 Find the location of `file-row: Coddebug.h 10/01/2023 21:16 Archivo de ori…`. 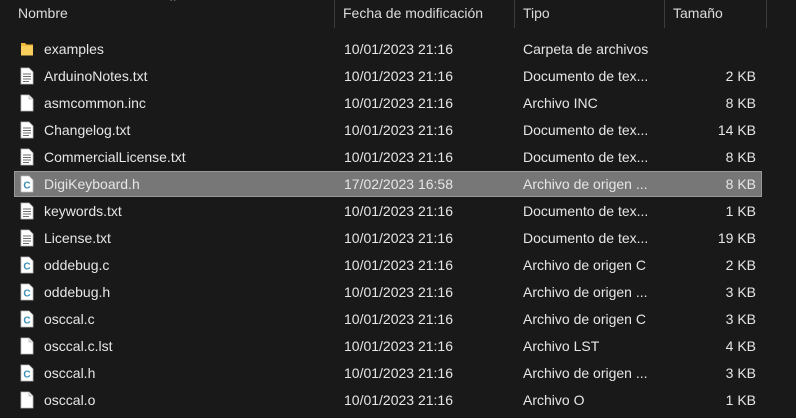

file-row: Coddebug.h 10/01/2023 21:16 Archivo de ori… is located at coordinates (398, 292).